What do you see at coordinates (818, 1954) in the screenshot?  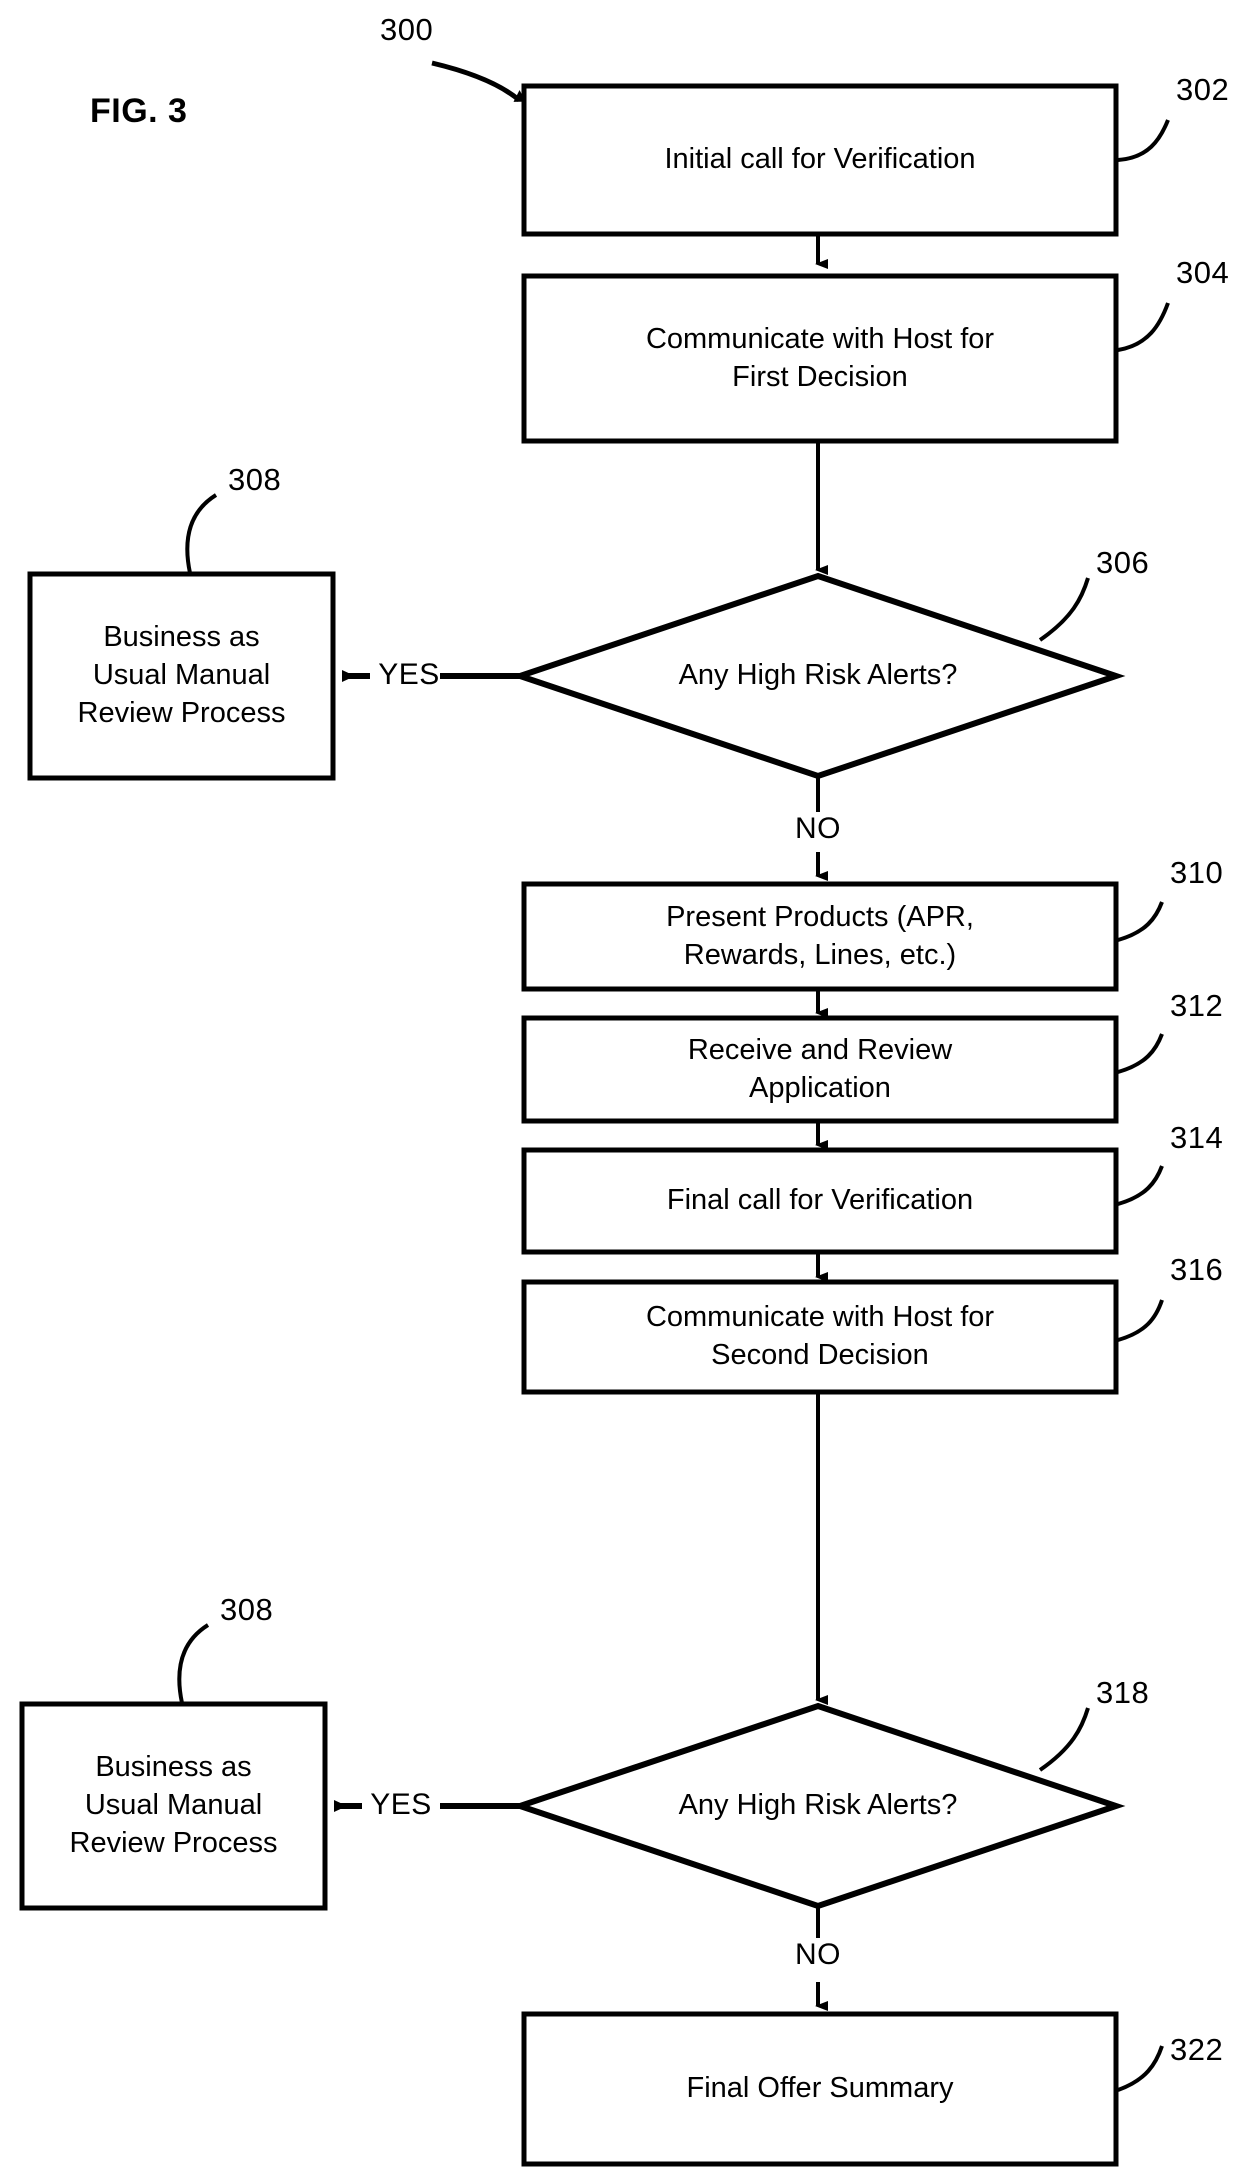 I see `edge-label-no-second: NO` at bounding box center [818, 1954].